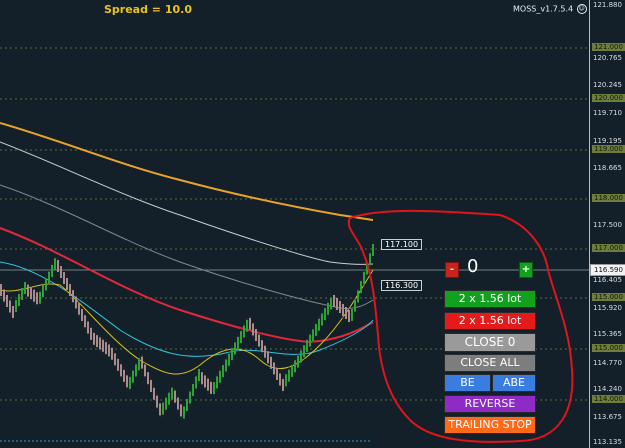 Image resolution: width=625 pixels, height=448 pixels. Describe the element at coordinates (452, 270) in the screenshot. I see `minus-button: -` at that location.